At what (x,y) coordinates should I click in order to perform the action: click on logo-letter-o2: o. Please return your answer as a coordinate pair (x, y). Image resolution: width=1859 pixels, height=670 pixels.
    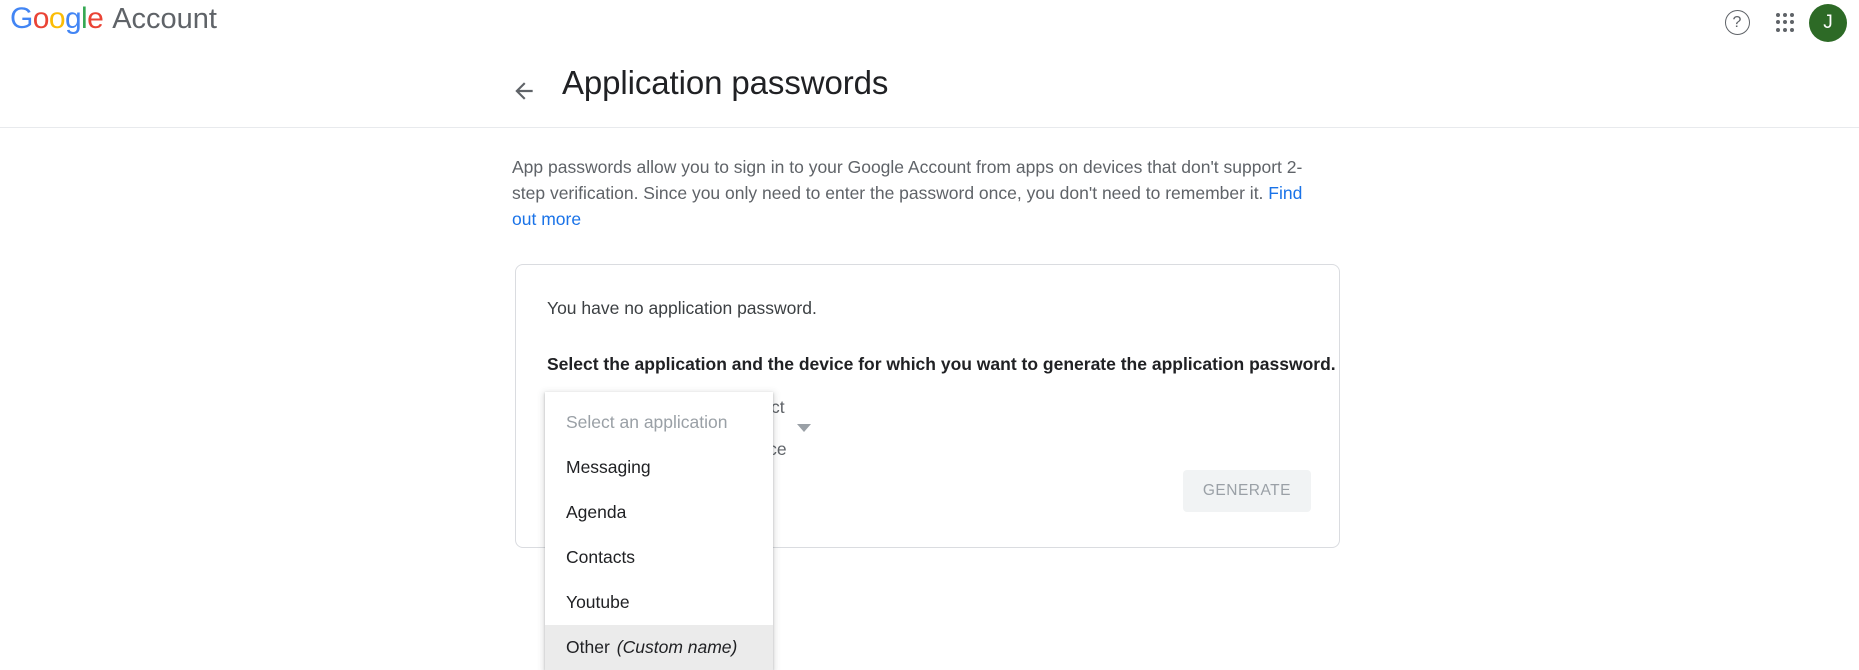
    Looking at the image, I should click on (57, 18).